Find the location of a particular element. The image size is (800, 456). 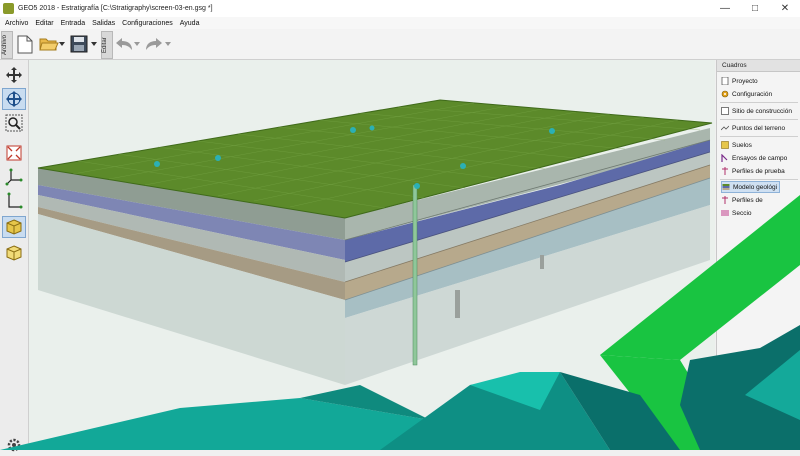

panel-item-perfiles-de-prueba: Perfiles de prueba is located at coordinates (753, 171).